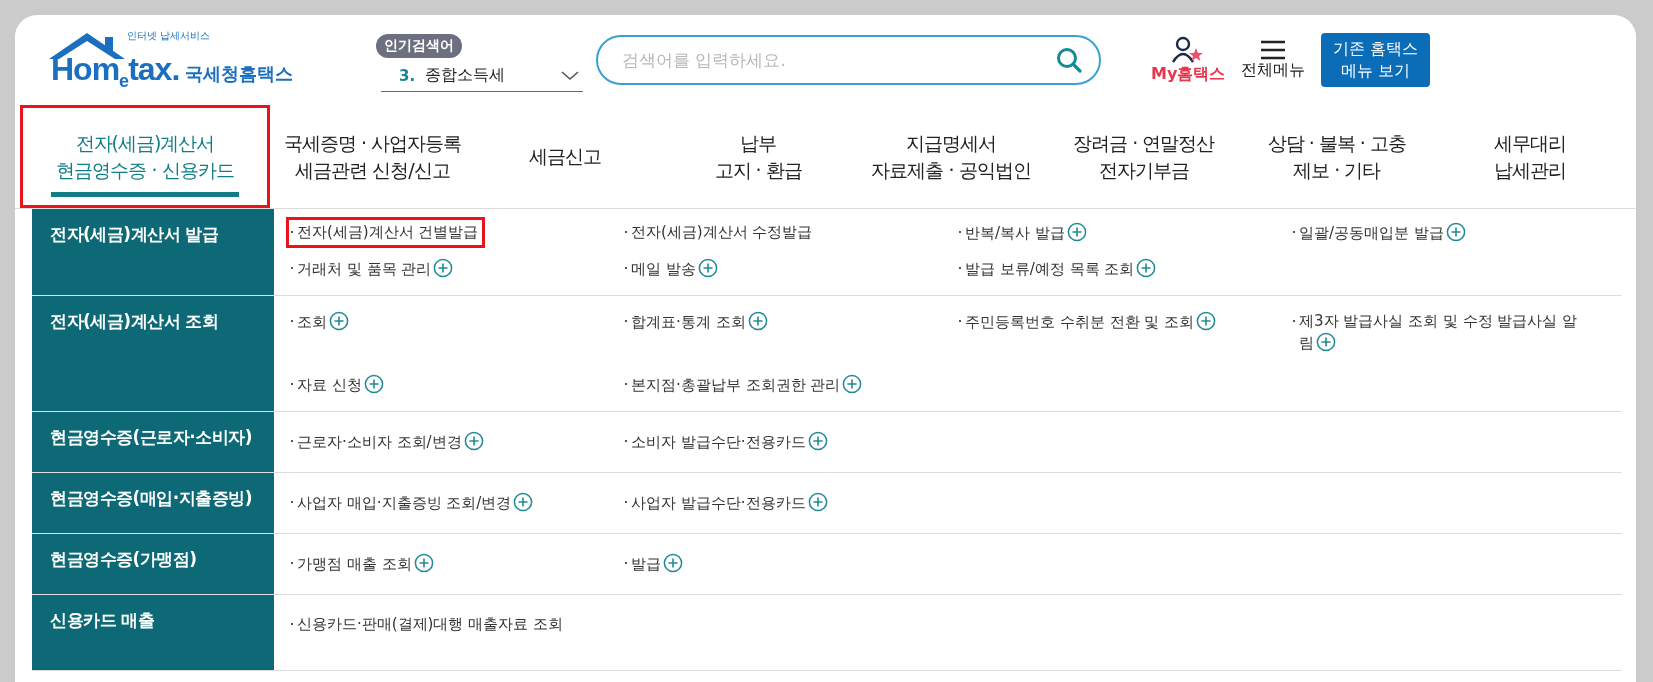 This screenshot has width=1653, height=682. What do you see at coordinates (720, 232) in the screenshot?
I see `menu-link: 전자(세금)계산서 수정발급` at bounding box center [720, 232].